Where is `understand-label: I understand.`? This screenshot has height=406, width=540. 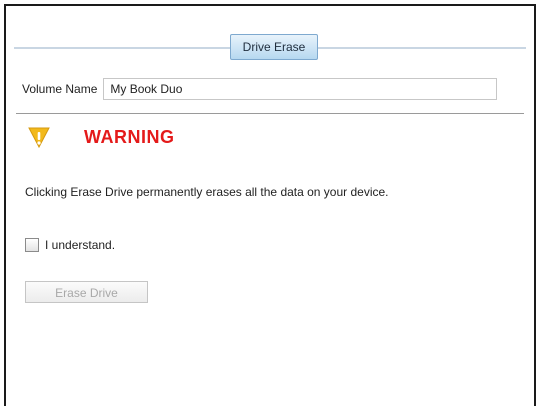 understand-label: I understand. is located at coordinates (80, 245).